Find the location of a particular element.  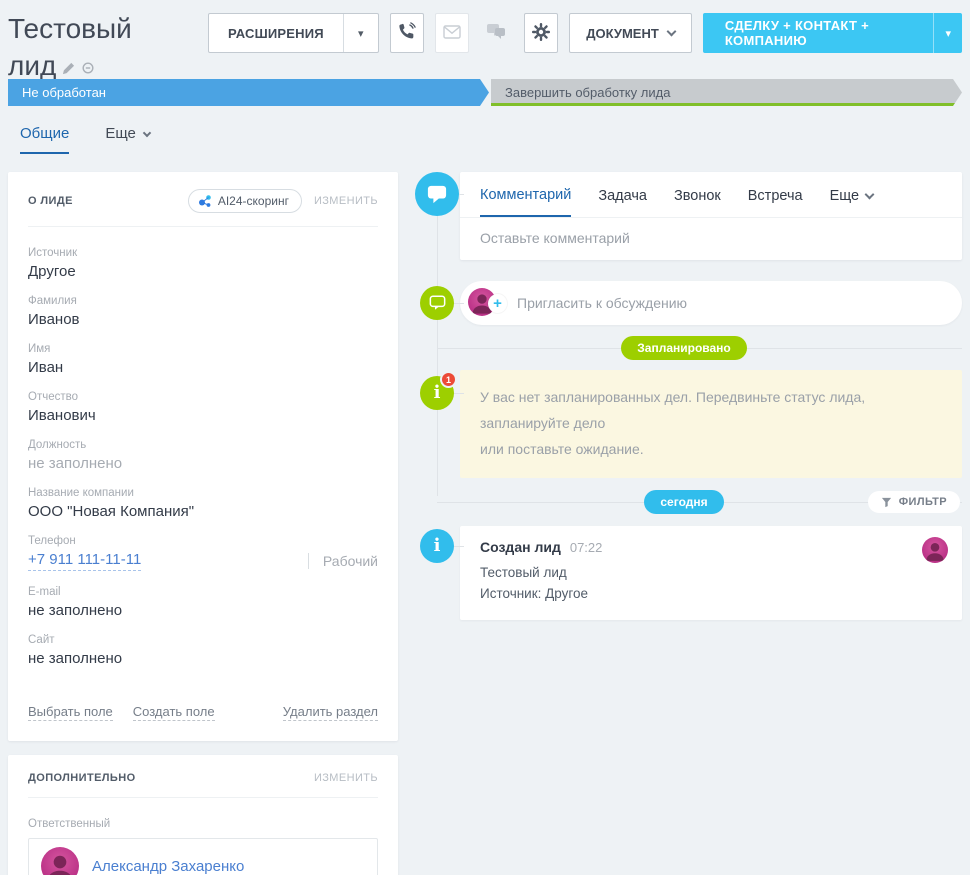

chat-button is located at coordinates (497, 33).